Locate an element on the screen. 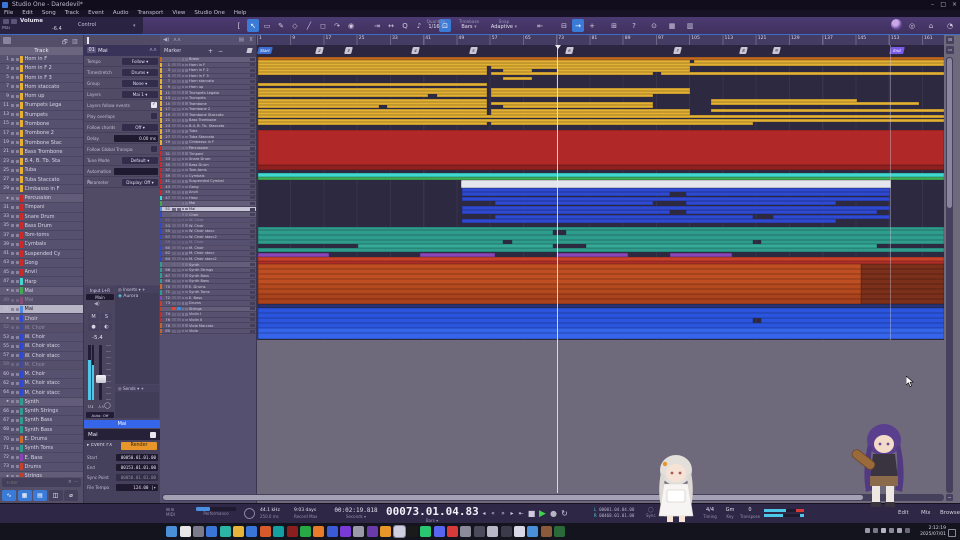  render-button: Render is located at coordinates (139, 446).